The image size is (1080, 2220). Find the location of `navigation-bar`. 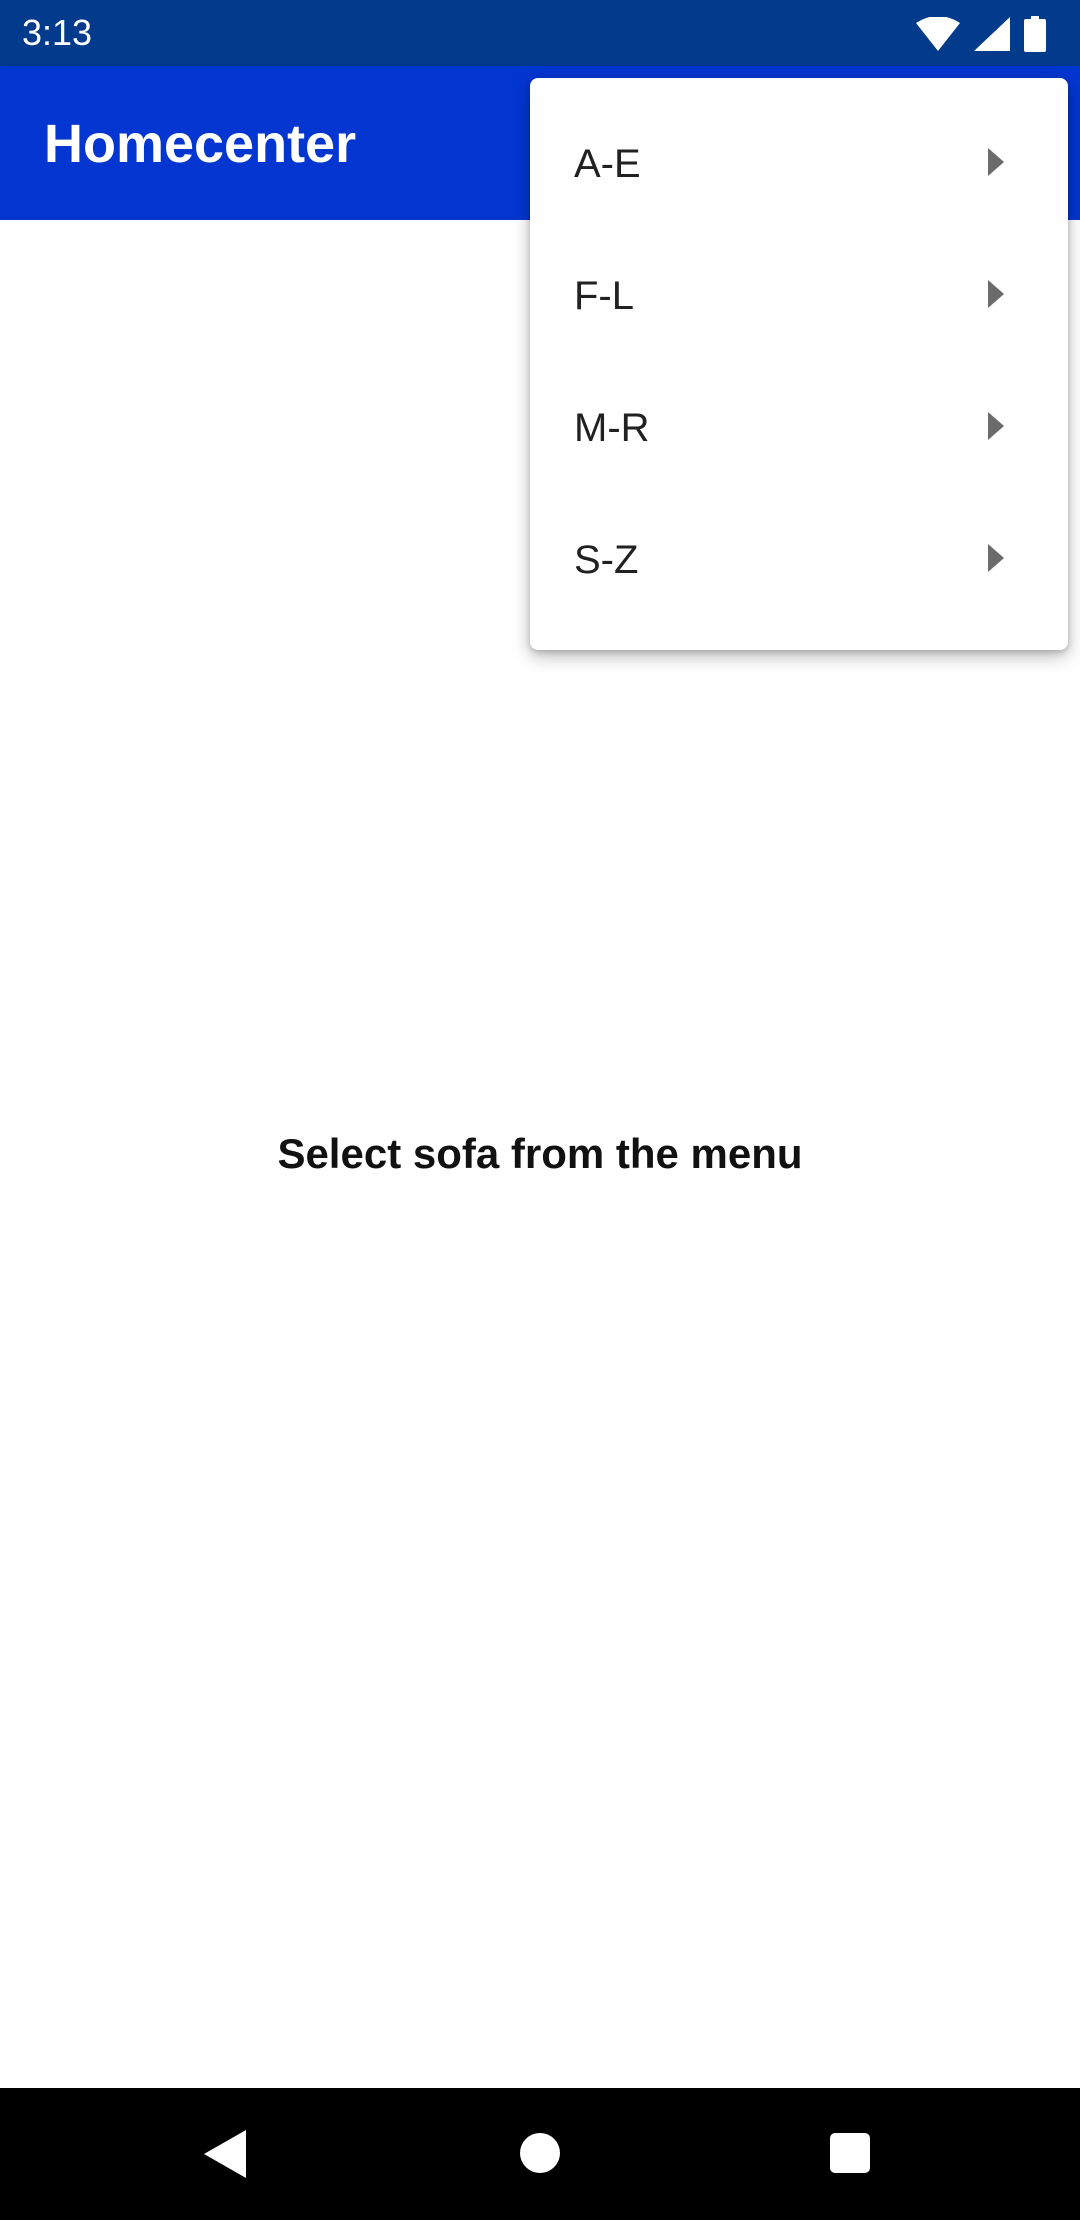

navigation-bar is located at coordinates (540, 2154).